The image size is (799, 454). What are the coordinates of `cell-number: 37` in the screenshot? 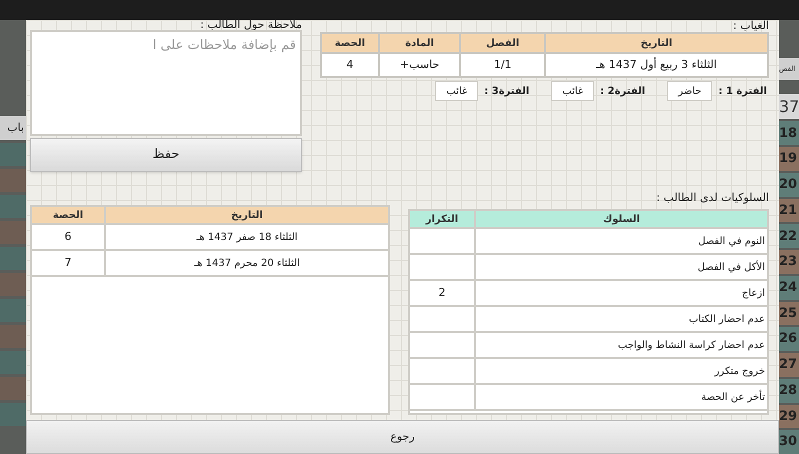 It's located at (789, 107).